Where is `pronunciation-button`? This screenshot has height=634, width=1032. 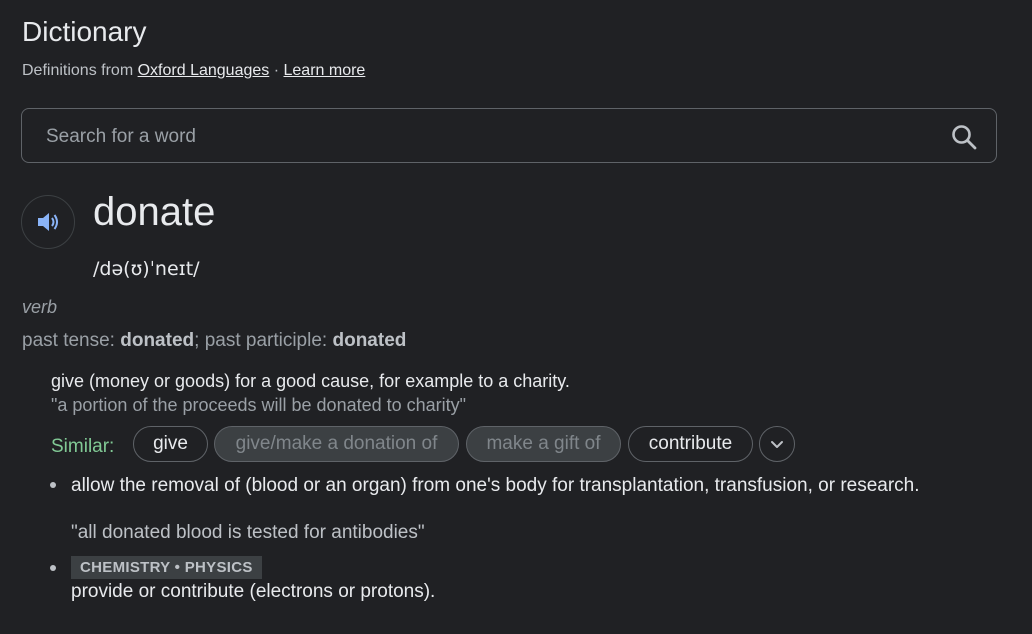
pronunciation-button is located at coordinates (48, 222).